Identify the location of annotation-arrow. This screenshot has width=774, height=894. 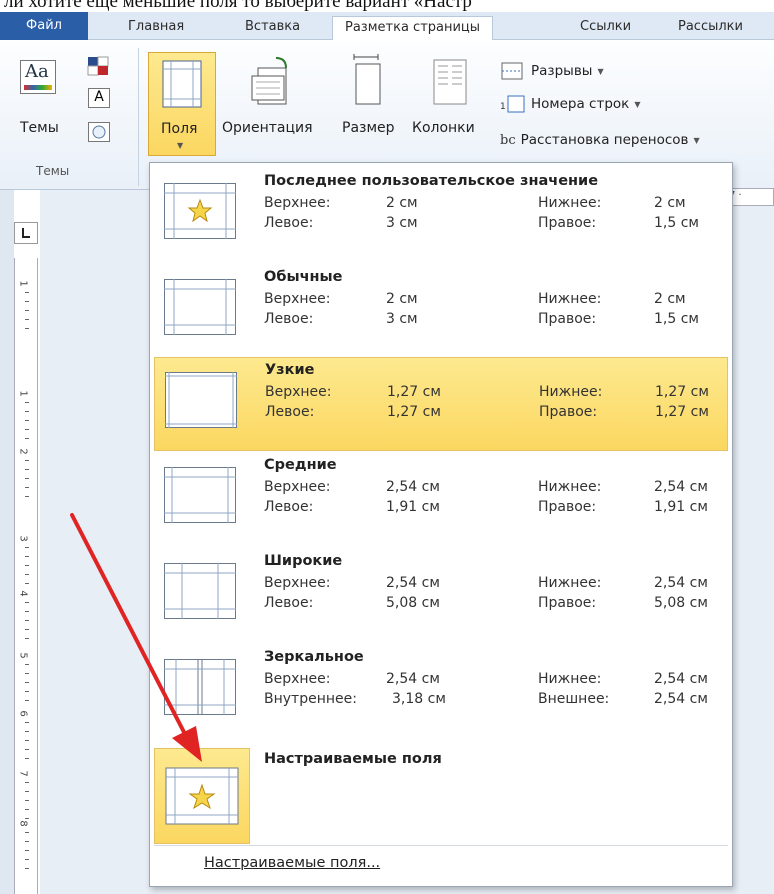
(136, 637).